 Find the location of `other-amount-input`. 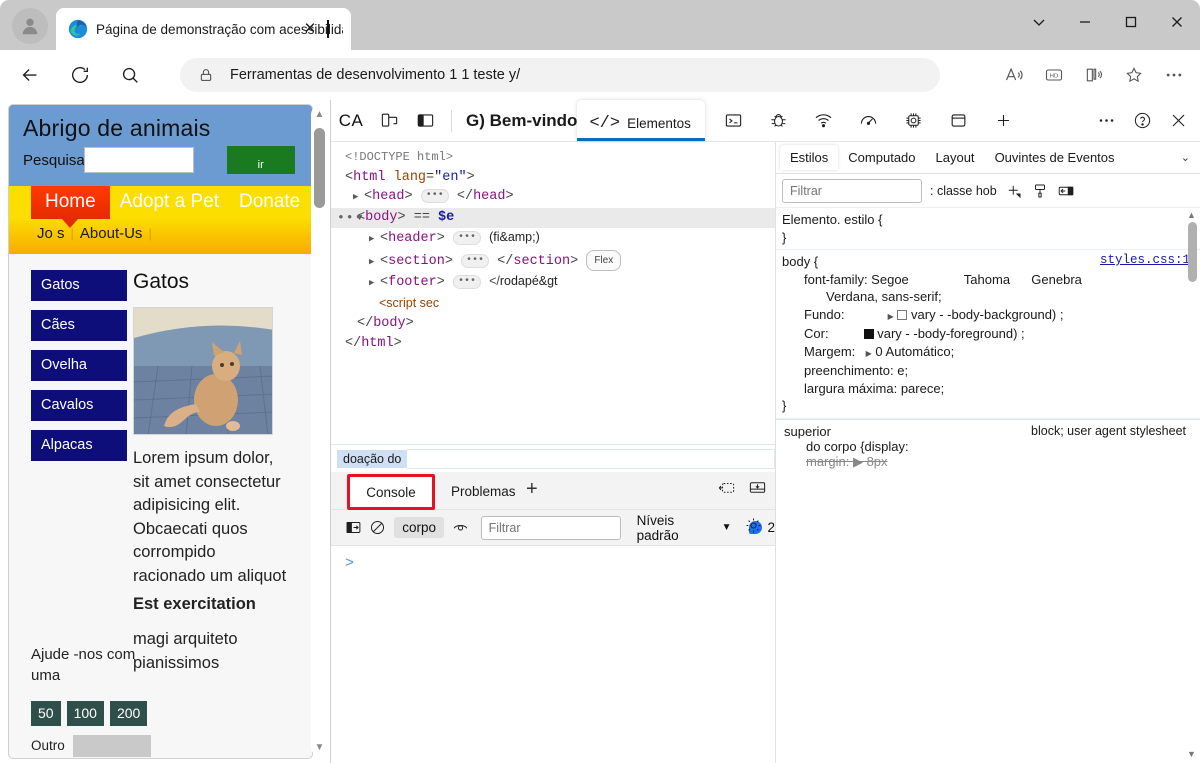

other-amount-input is located at coordinates (111, 745).